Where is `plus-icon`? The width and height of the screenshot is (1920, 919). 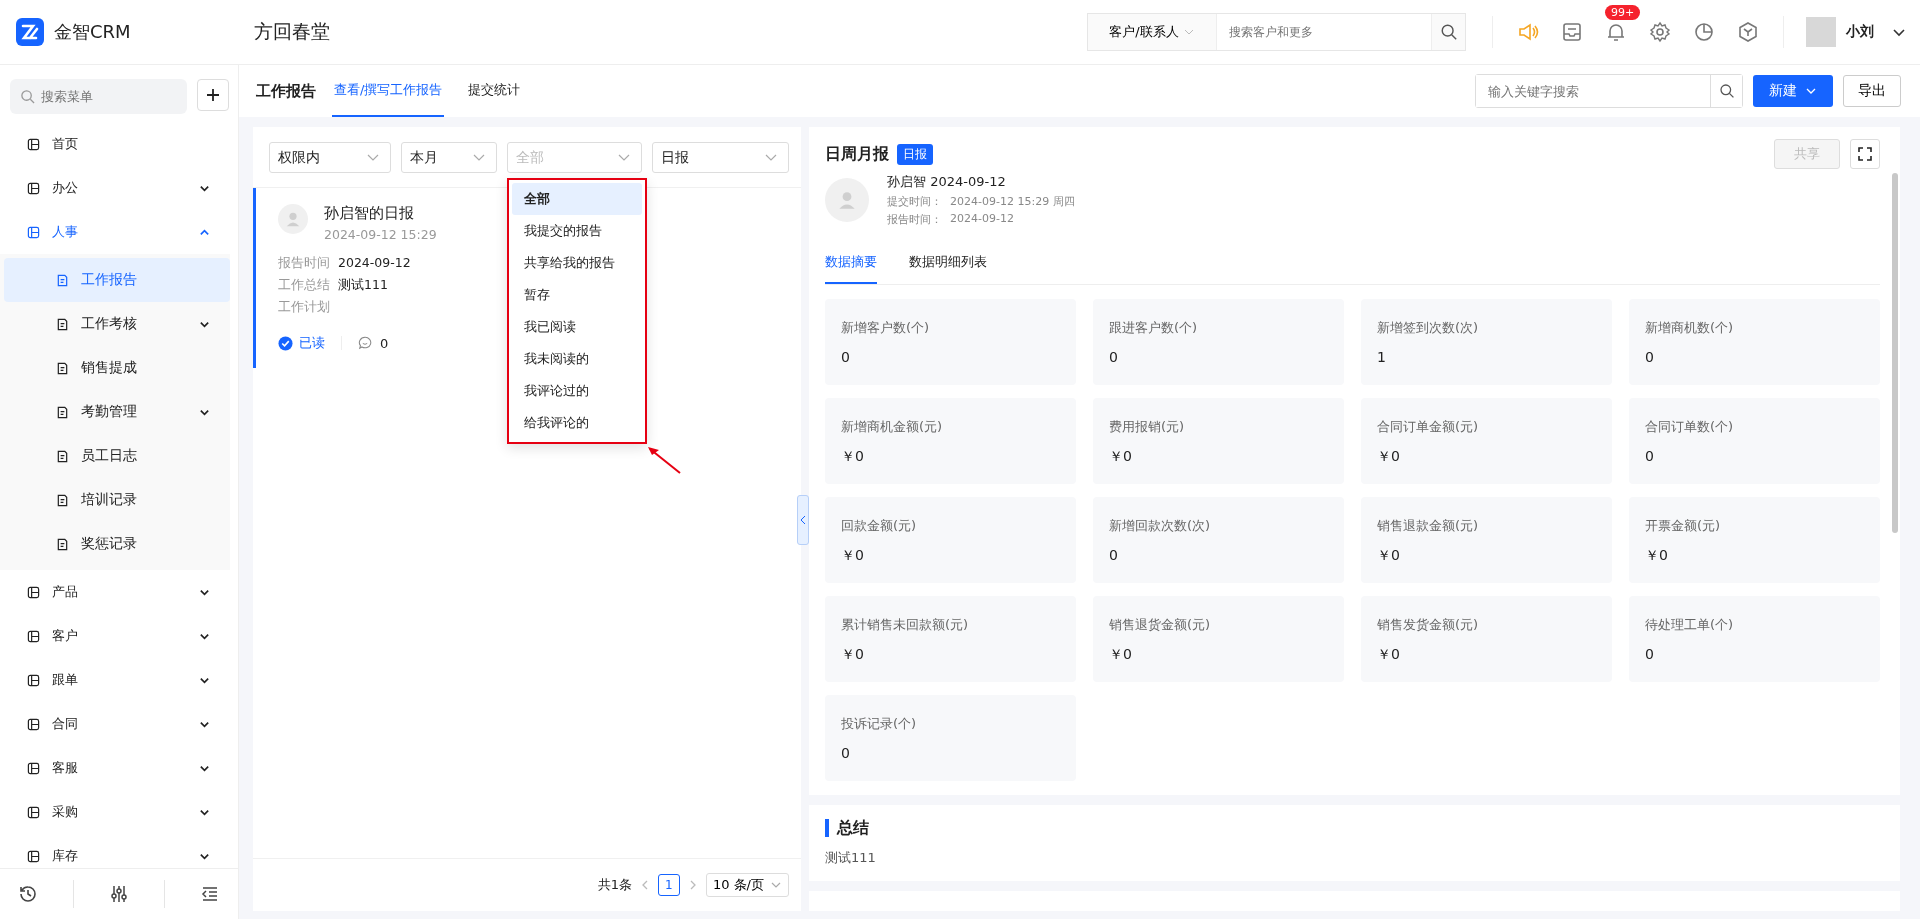
plus-icon is located at coordinates (213, 95).